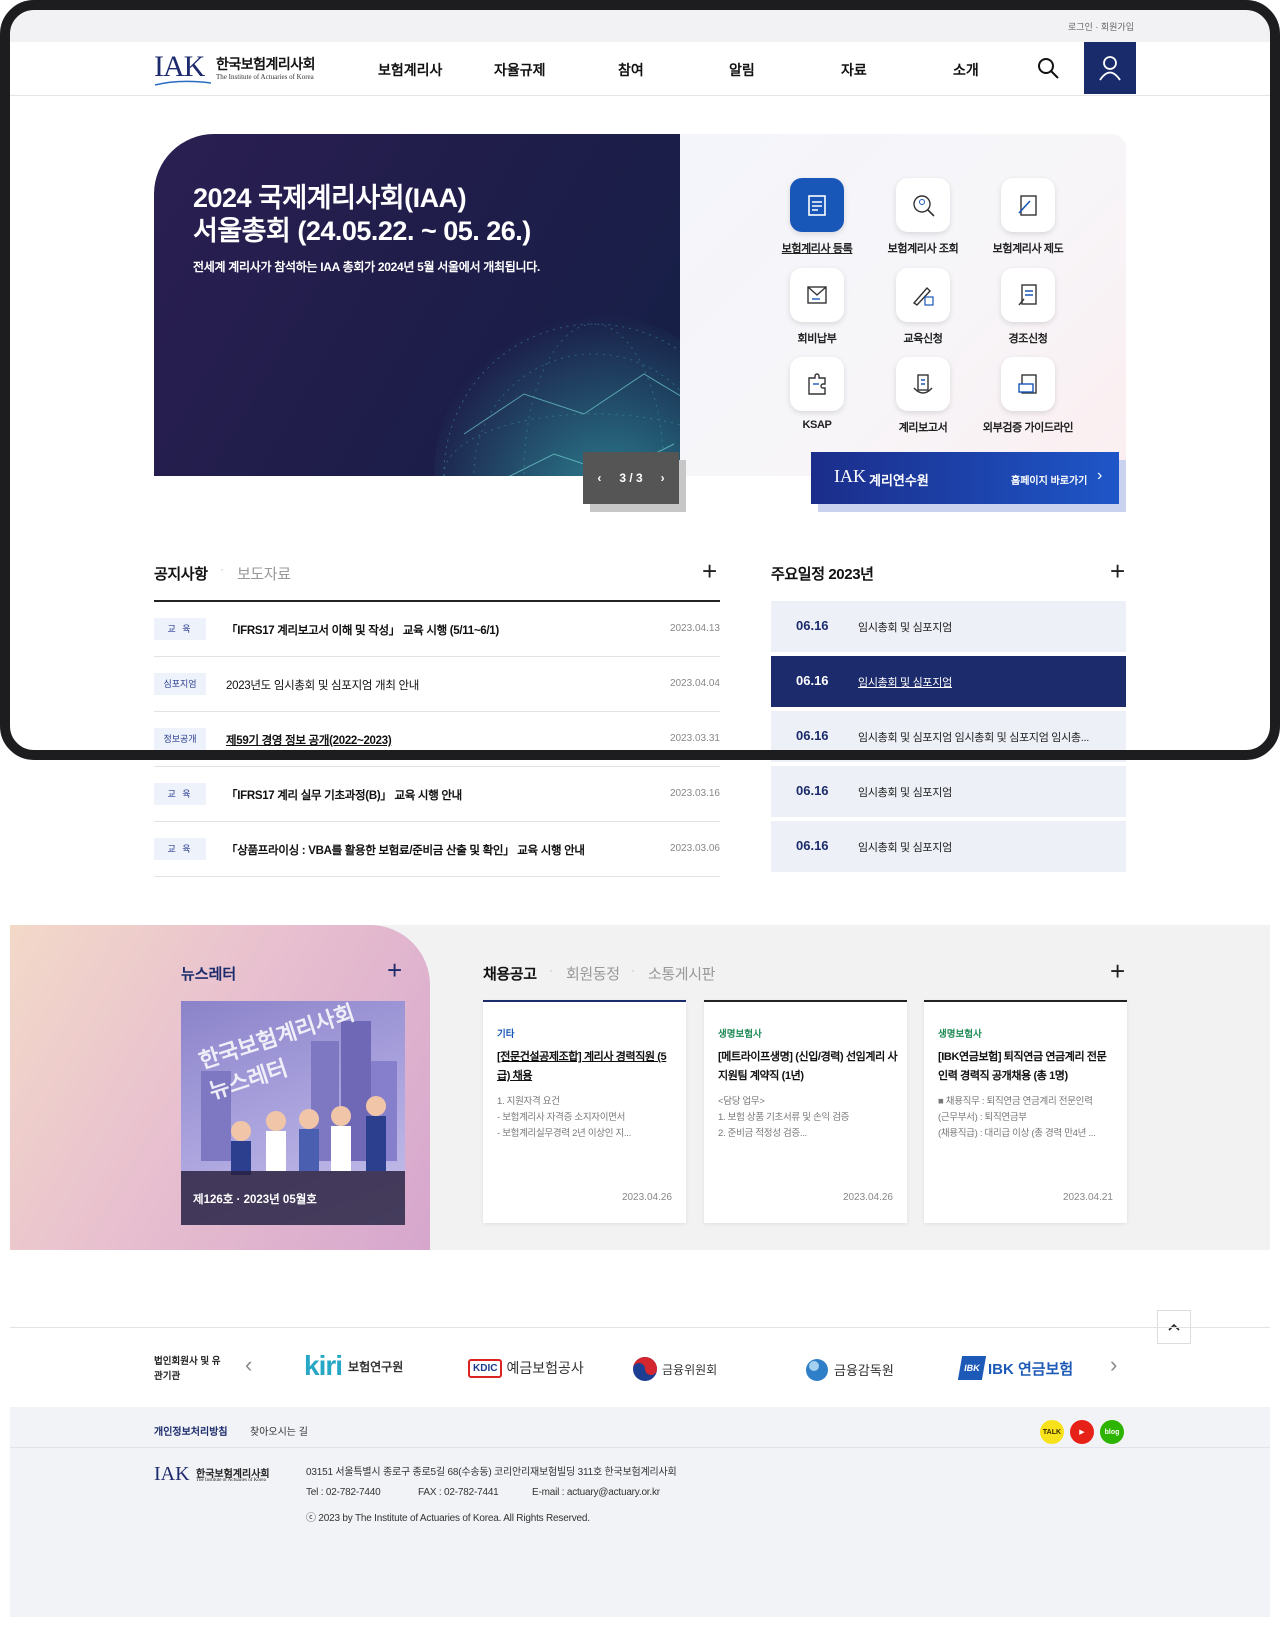 The width and height of the screenshot is (1280, 1626). What do you see at coordinates (172, 1474) in the screenshot?
I see `footer-logo-mark: IAK` at bounding box center [172, 1474].